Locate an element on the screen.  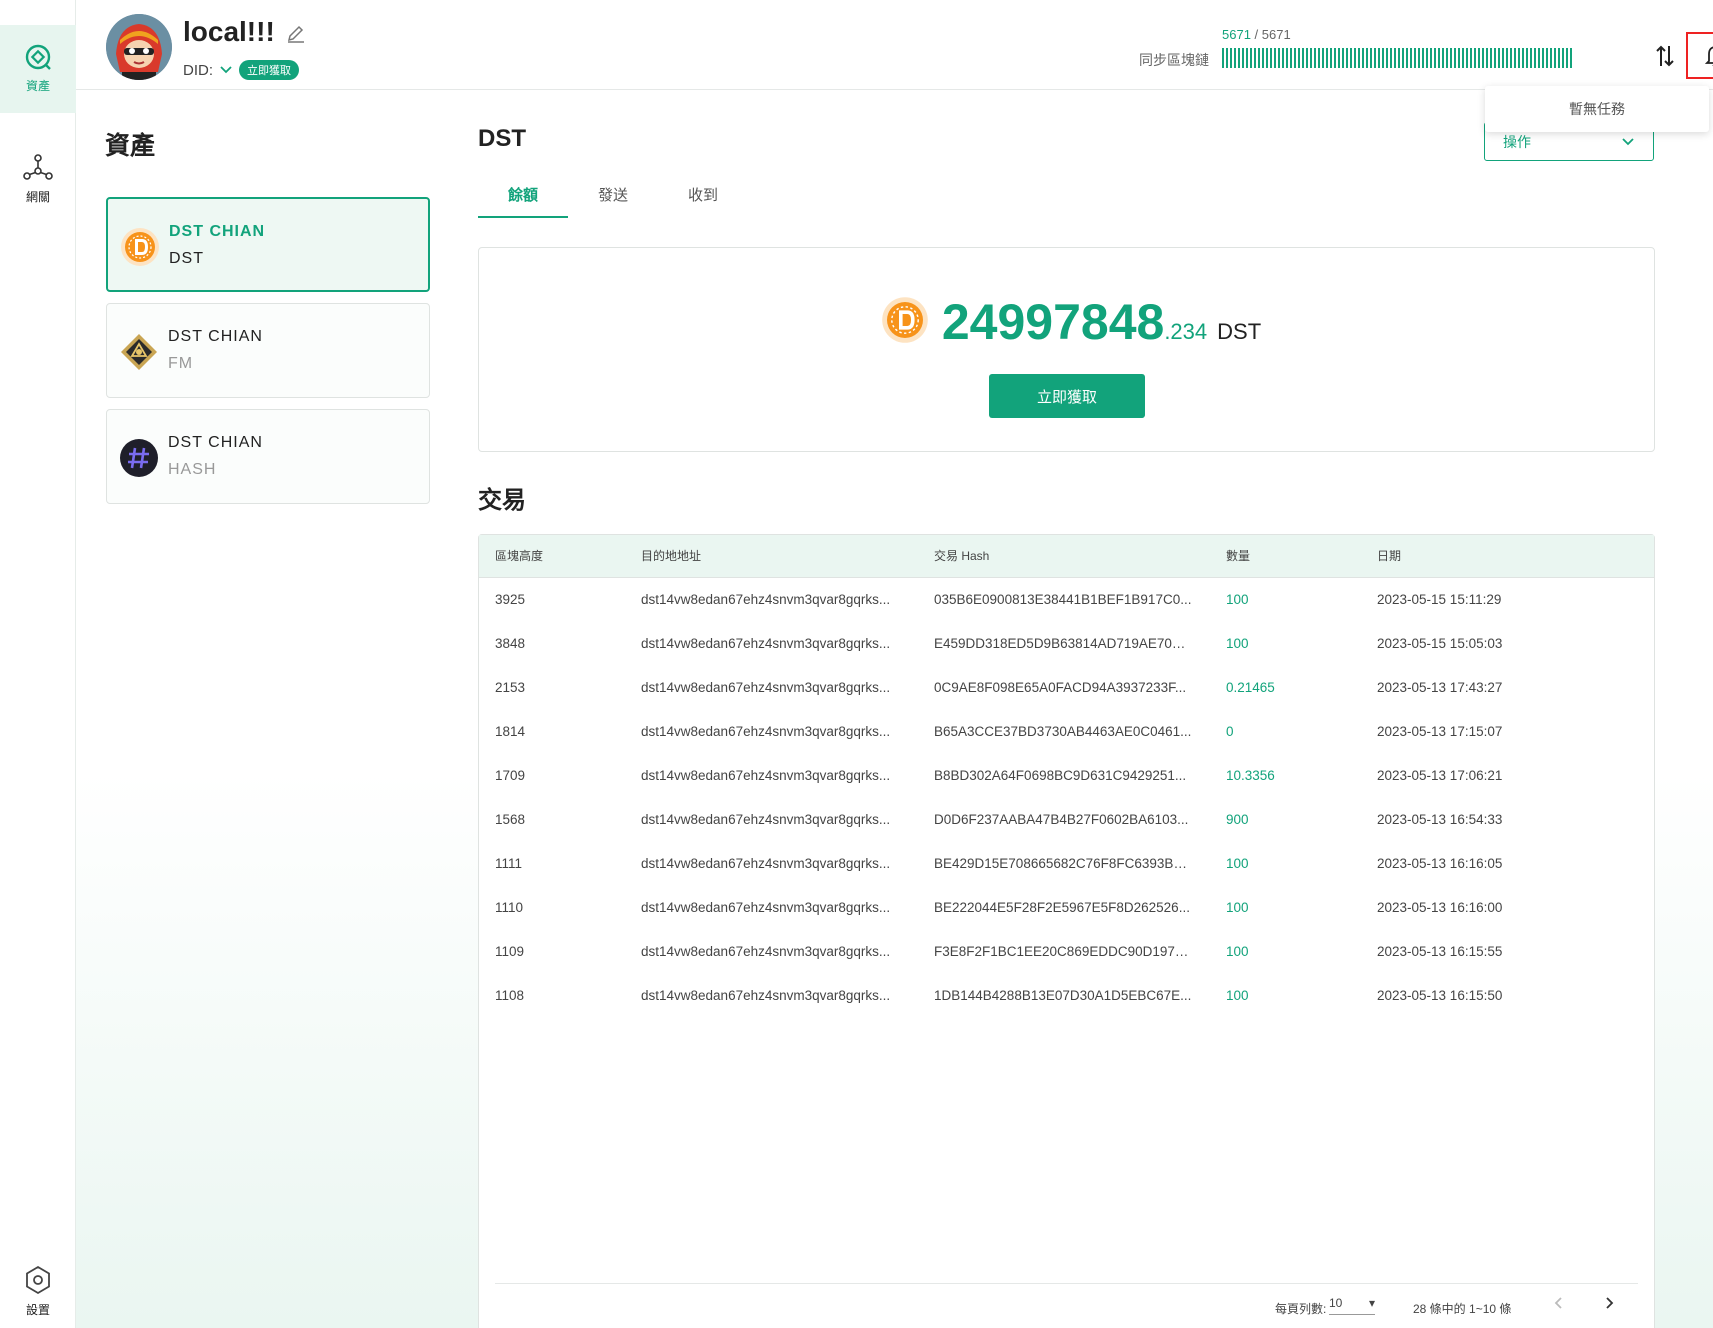
notifications-empty-text: 暫無任務 is located at coordinates (1597, 109).